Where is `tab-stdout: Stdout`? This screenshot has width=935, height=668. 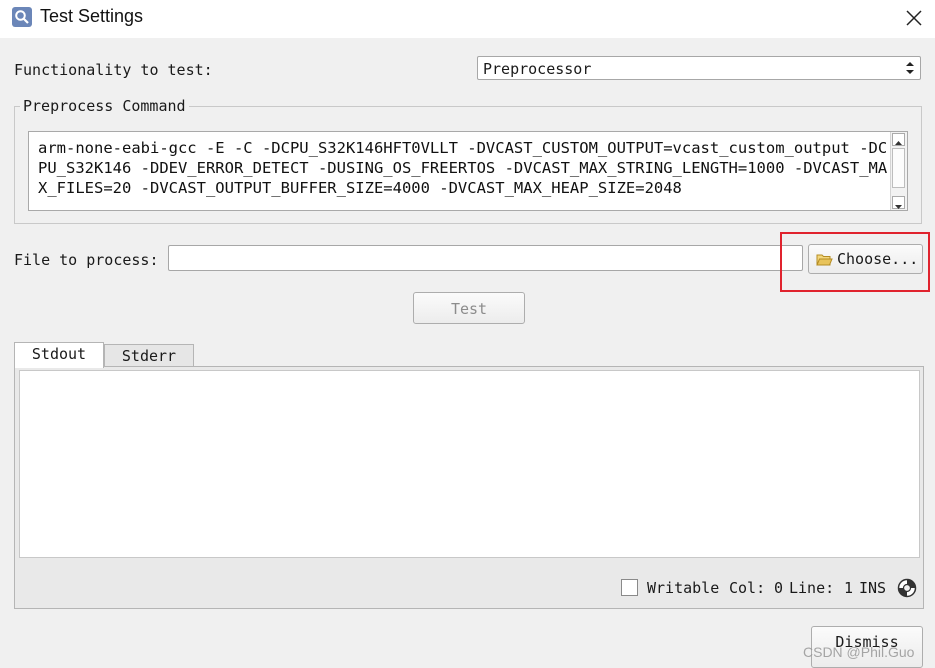 tab-stdout: Stdout is located at coordinates (59, 355).